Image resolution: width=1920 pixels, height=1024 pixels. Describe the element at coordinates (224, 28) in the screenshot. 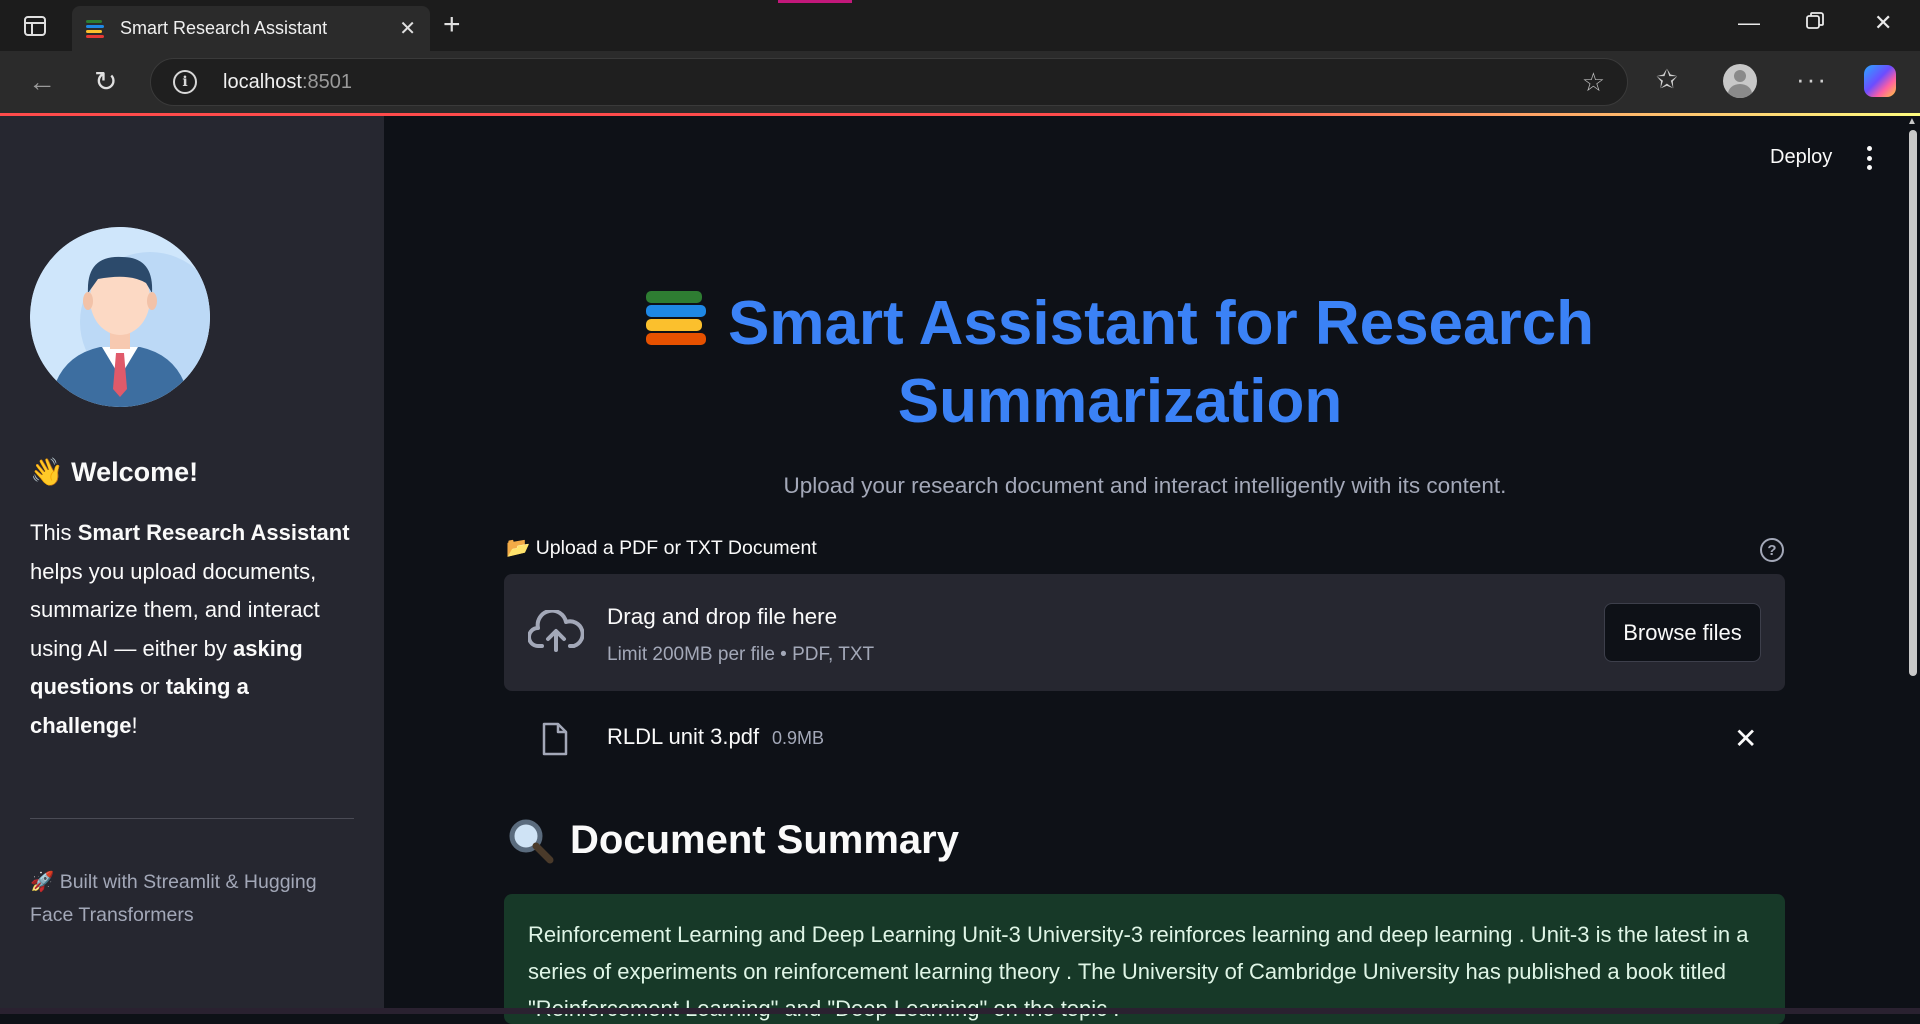

I see `tab-title: Smart Research Assistant` at that location.